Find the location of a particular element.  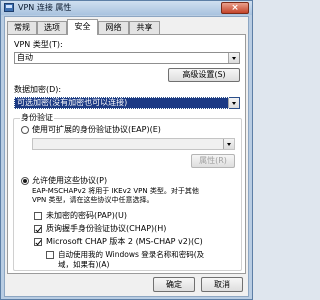

data-encryption-select: 可选加密(没有加密也可以连接) is located at coordinates (127, 103).